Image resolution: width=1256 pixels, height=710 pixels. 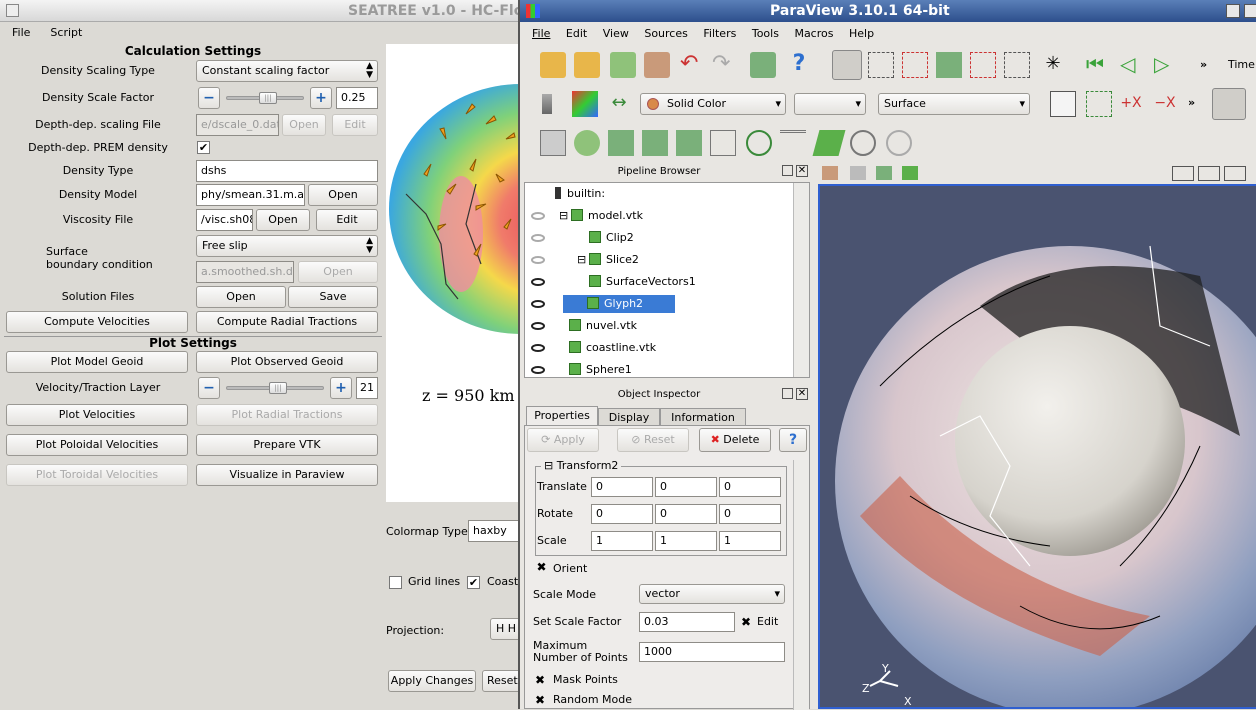 What do you see at coordinates (64, 31) in the screenshot?
I see `menu-script: Script` at bounding box center [64, 31].